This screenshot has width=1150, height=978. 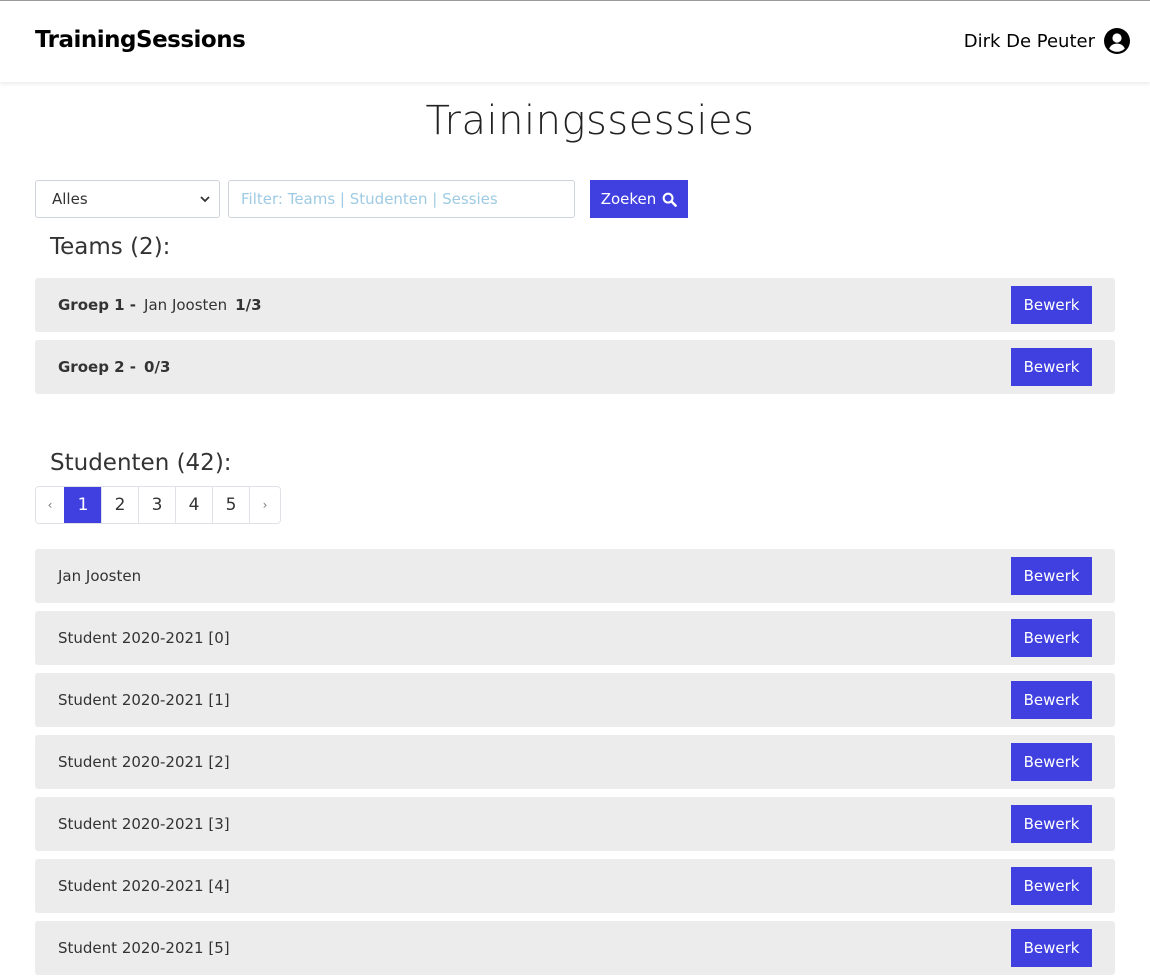 What do you see at coordinates (144, 762) in the screenshot?
I see `student-name: Student 2020-2021 [2]` at bounding box center [144, 762].